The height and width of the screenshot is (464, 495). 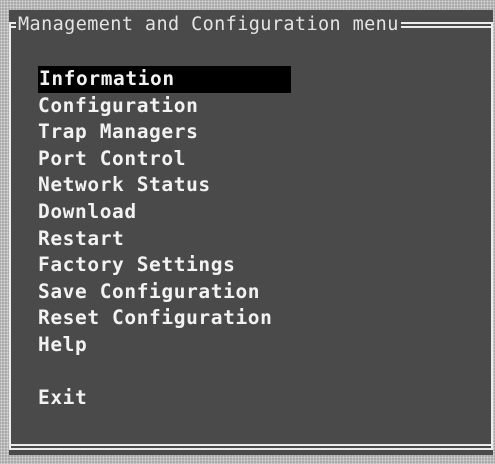 I want to click on menu-item-information: Information, so click(x=164, y=79).